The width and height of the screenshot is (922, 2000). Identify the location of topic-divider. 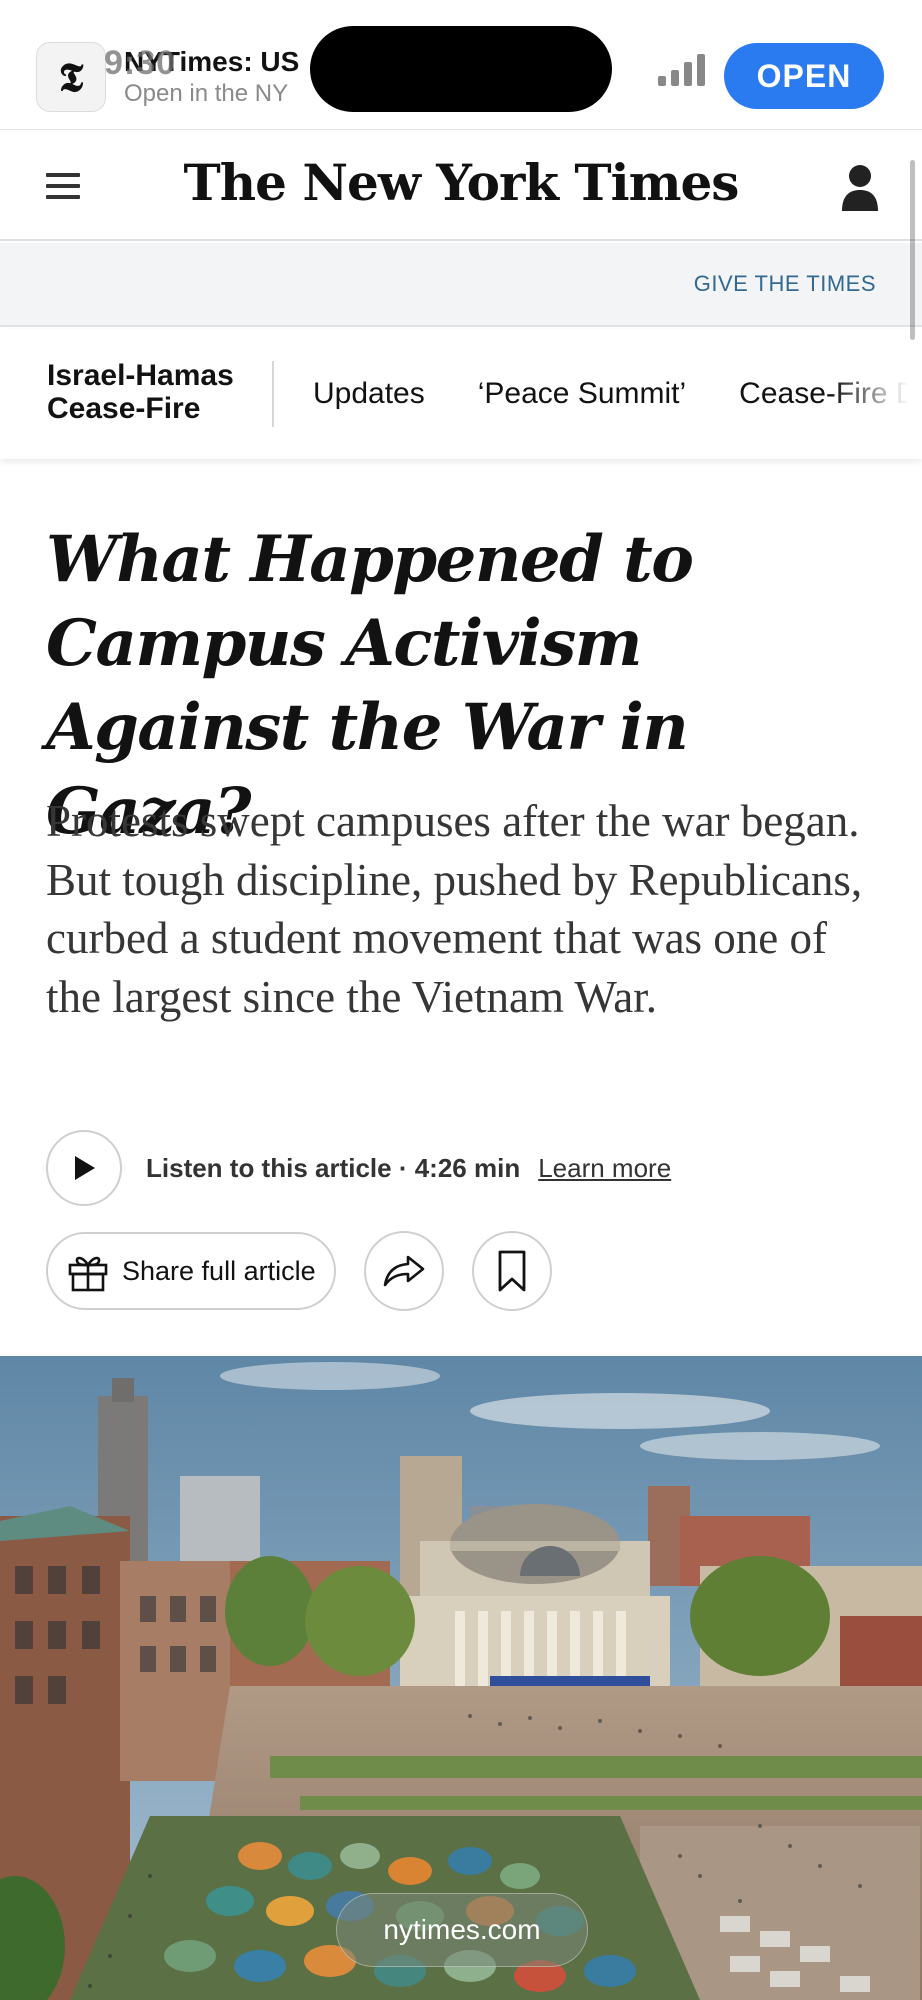
(273, 394).